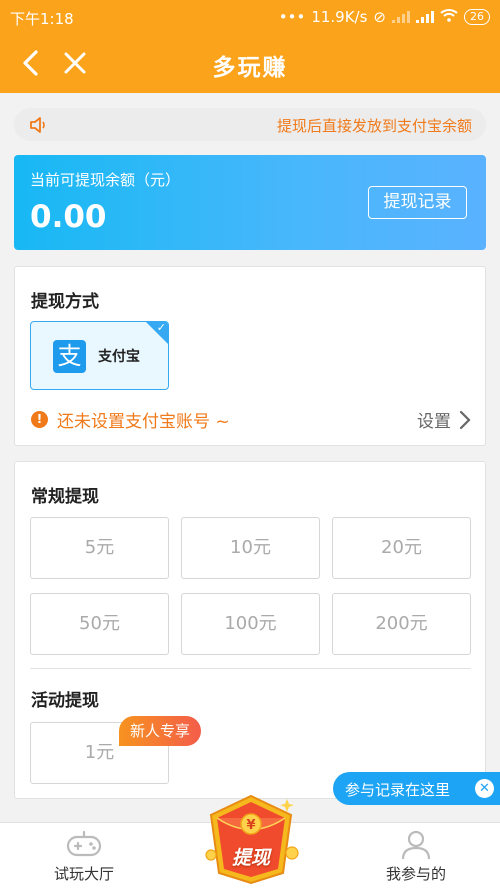  Describe the element at coordinates (250, 668) in the screenshot. I see `section-divider` at that location.